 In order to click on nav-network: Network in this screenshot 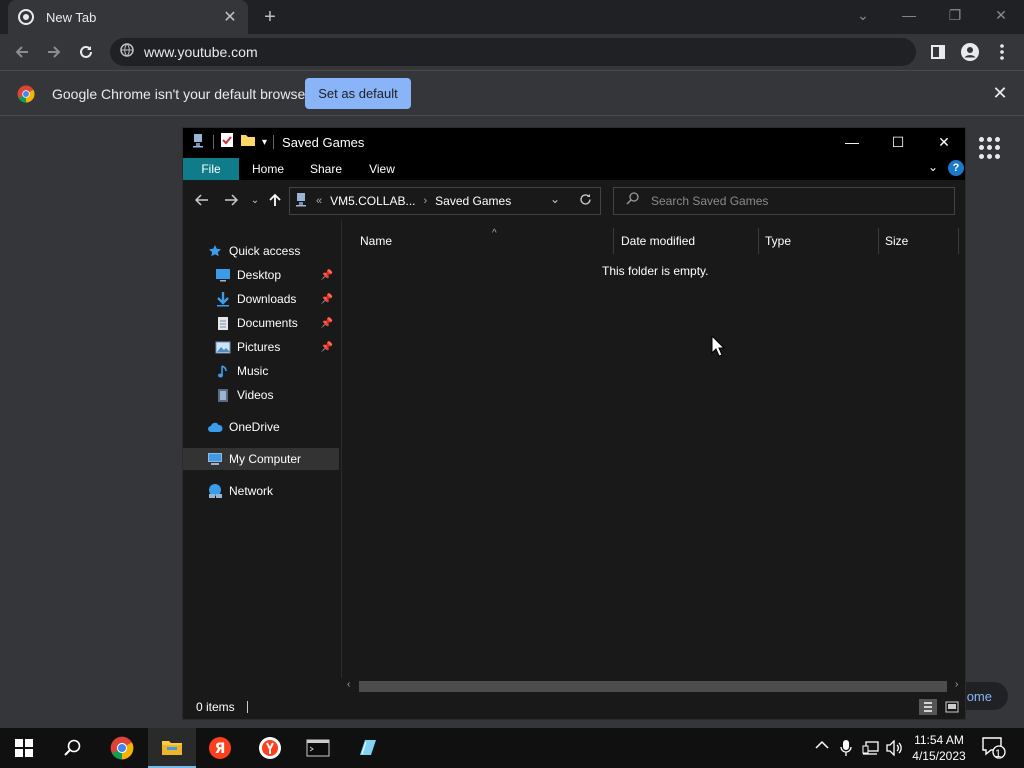, I will do `click(261, 491)`.